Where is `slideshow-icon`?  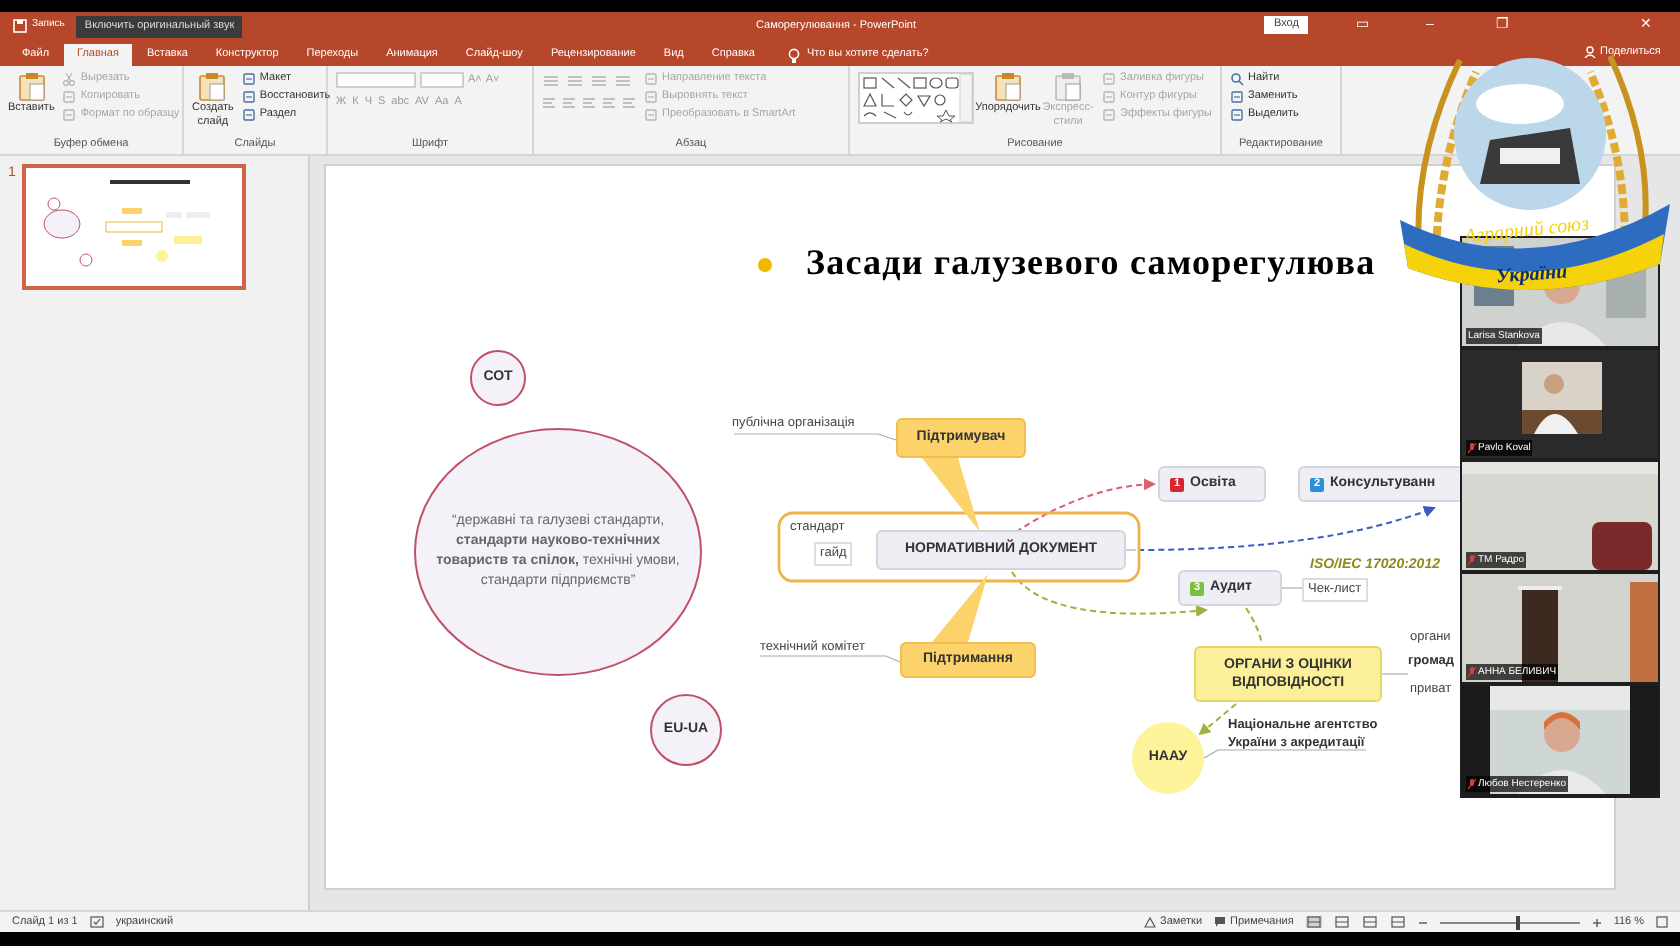
slideshow-icon is located at coordinates (1397, 922).